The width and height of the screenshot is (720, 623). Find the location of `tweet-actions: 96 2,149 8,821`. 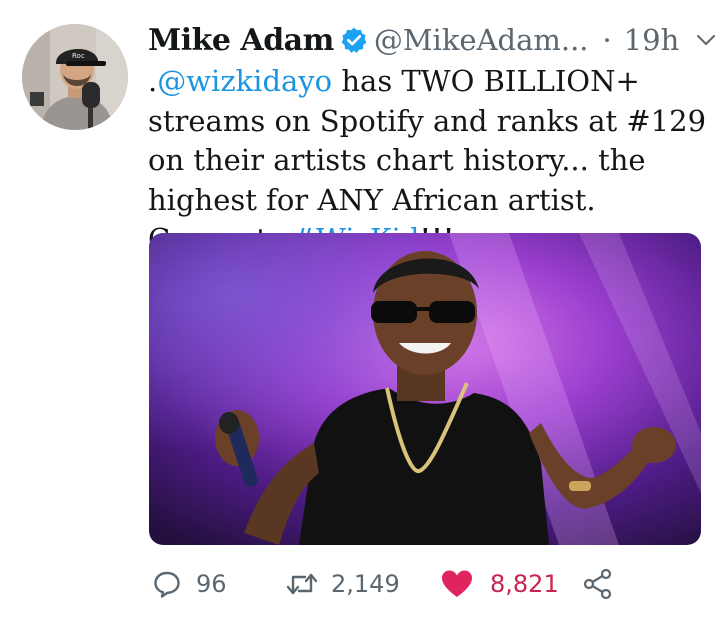

tweet-actions: 96 2,149 8,821 is located at coordinates (420, 584).